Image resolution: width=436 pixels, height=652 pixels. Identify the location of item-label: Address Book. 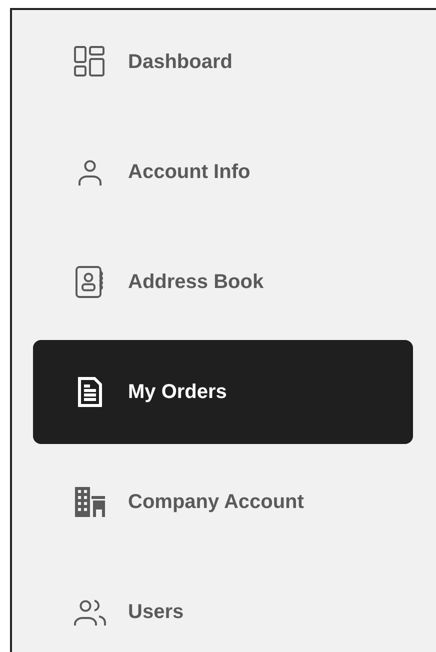
(196, 282).